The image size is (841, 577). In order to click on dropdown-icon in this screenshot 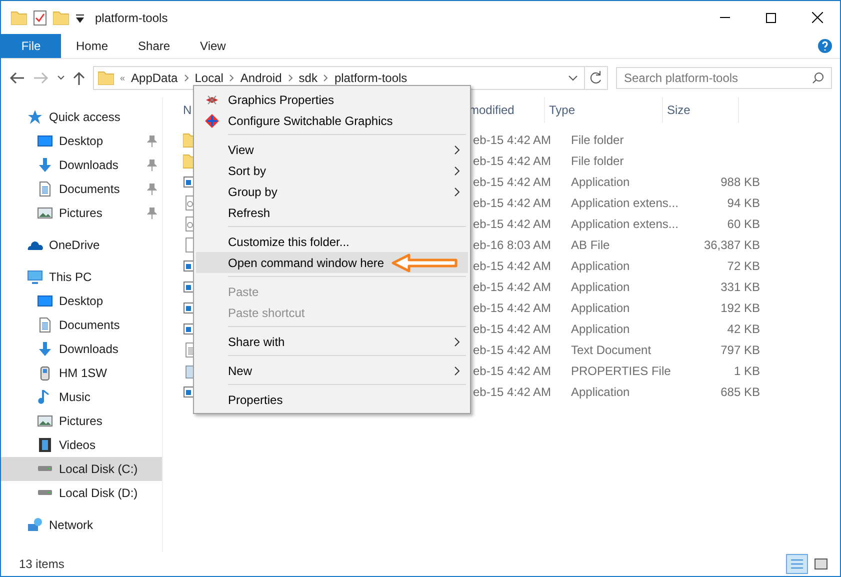, I will do `click(80, 17)`.